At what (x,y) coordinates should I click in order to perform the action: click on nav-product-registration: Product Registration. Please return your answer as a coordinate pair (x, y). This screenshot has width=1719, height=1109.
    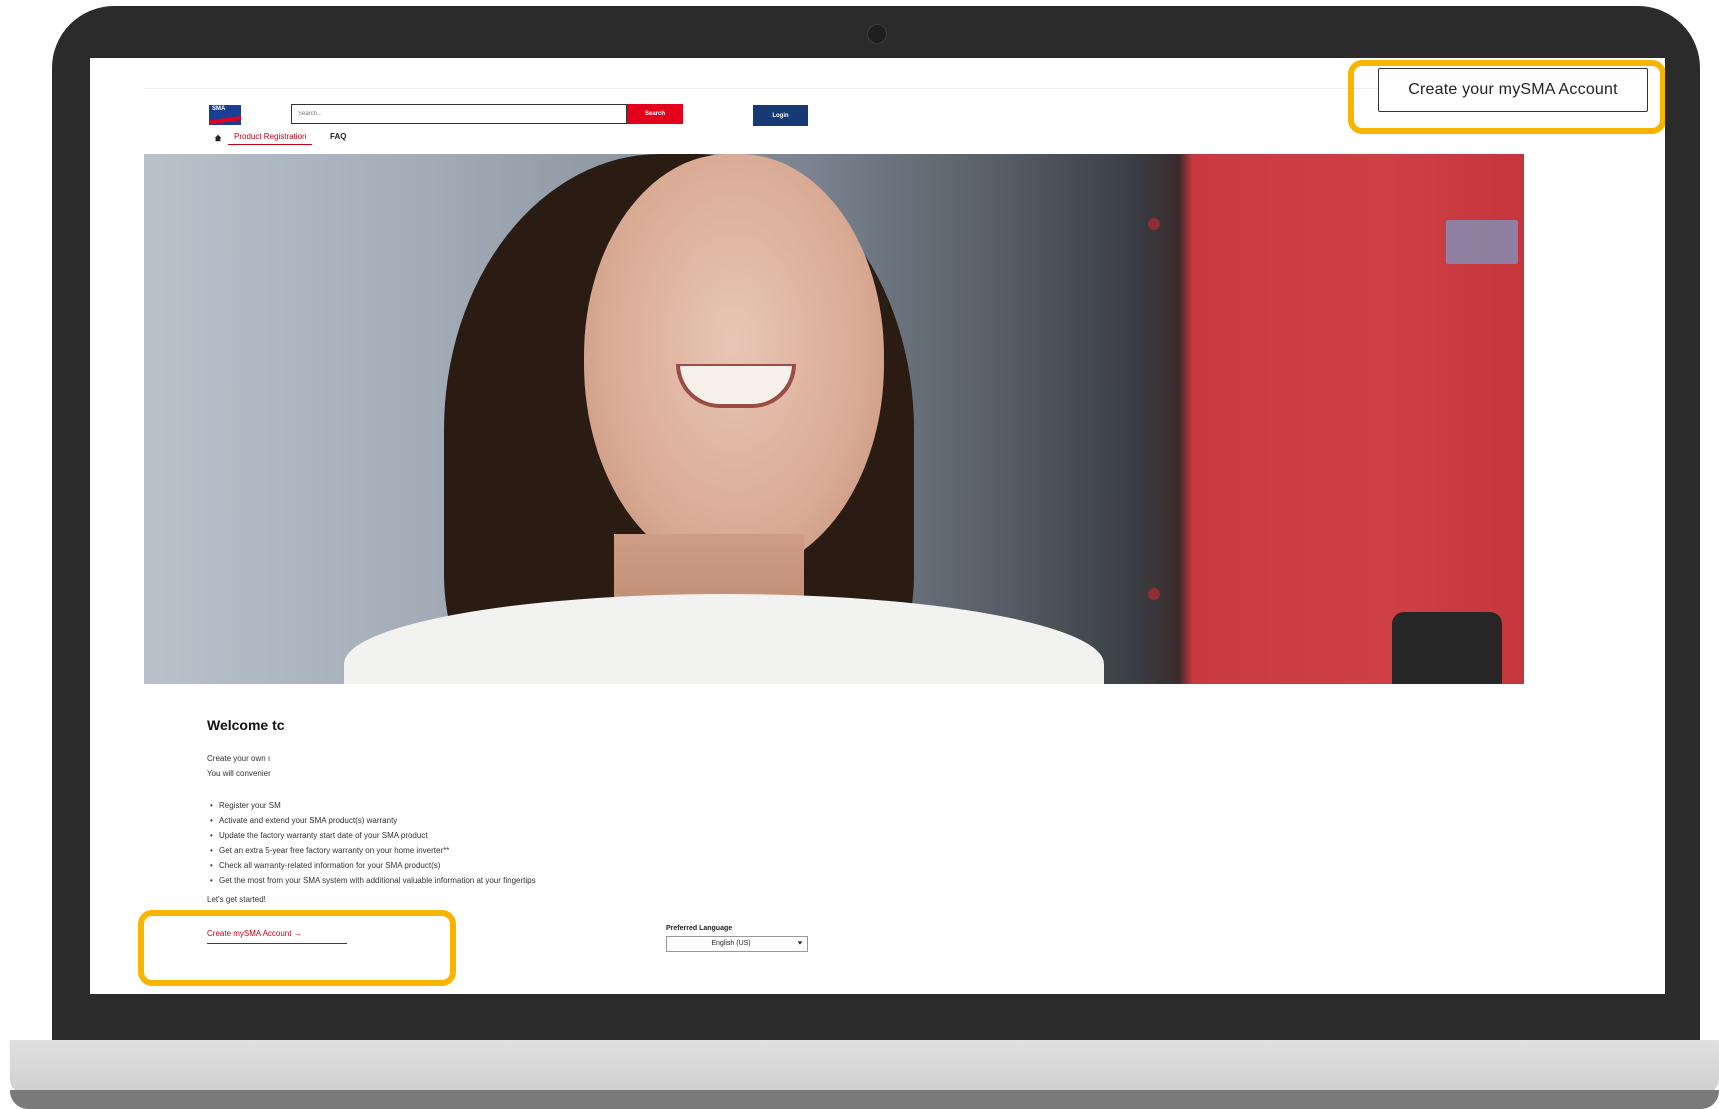
    Looking at the image, I should click on (270, 138).